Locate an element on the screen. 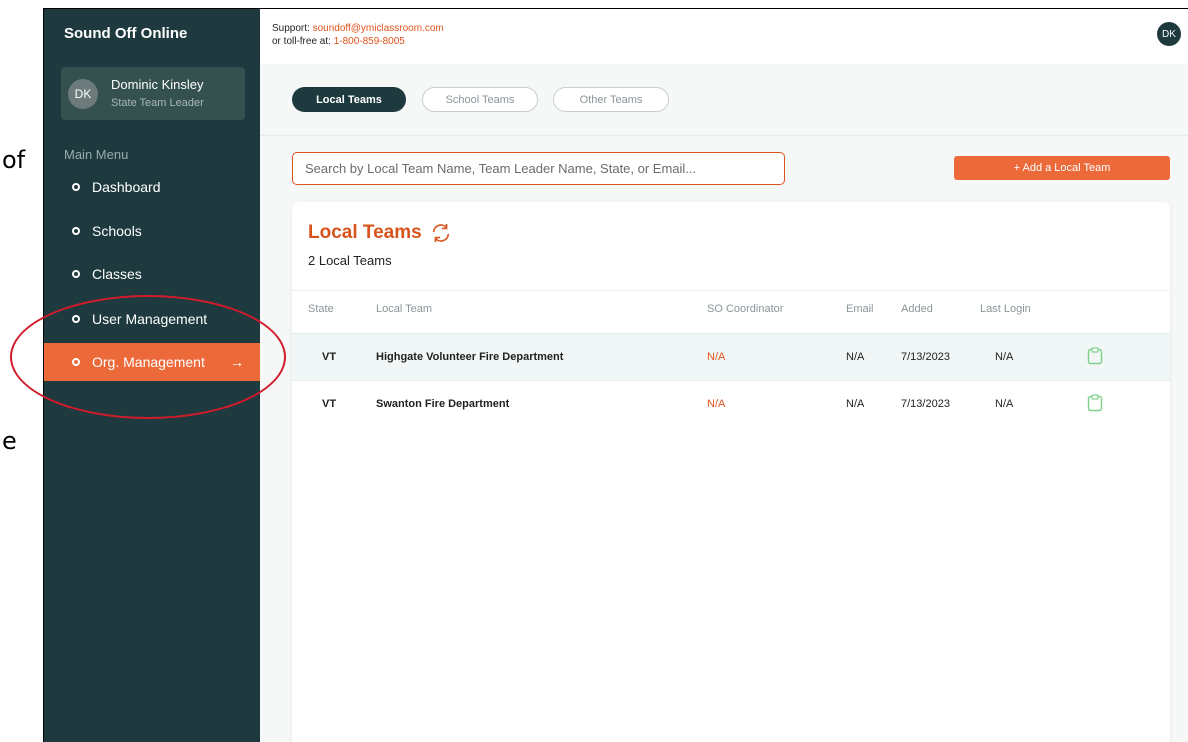 The image size is (1188, 742). add-local-team-button: + Add a Local Team is located at coordinates (1062, 168).